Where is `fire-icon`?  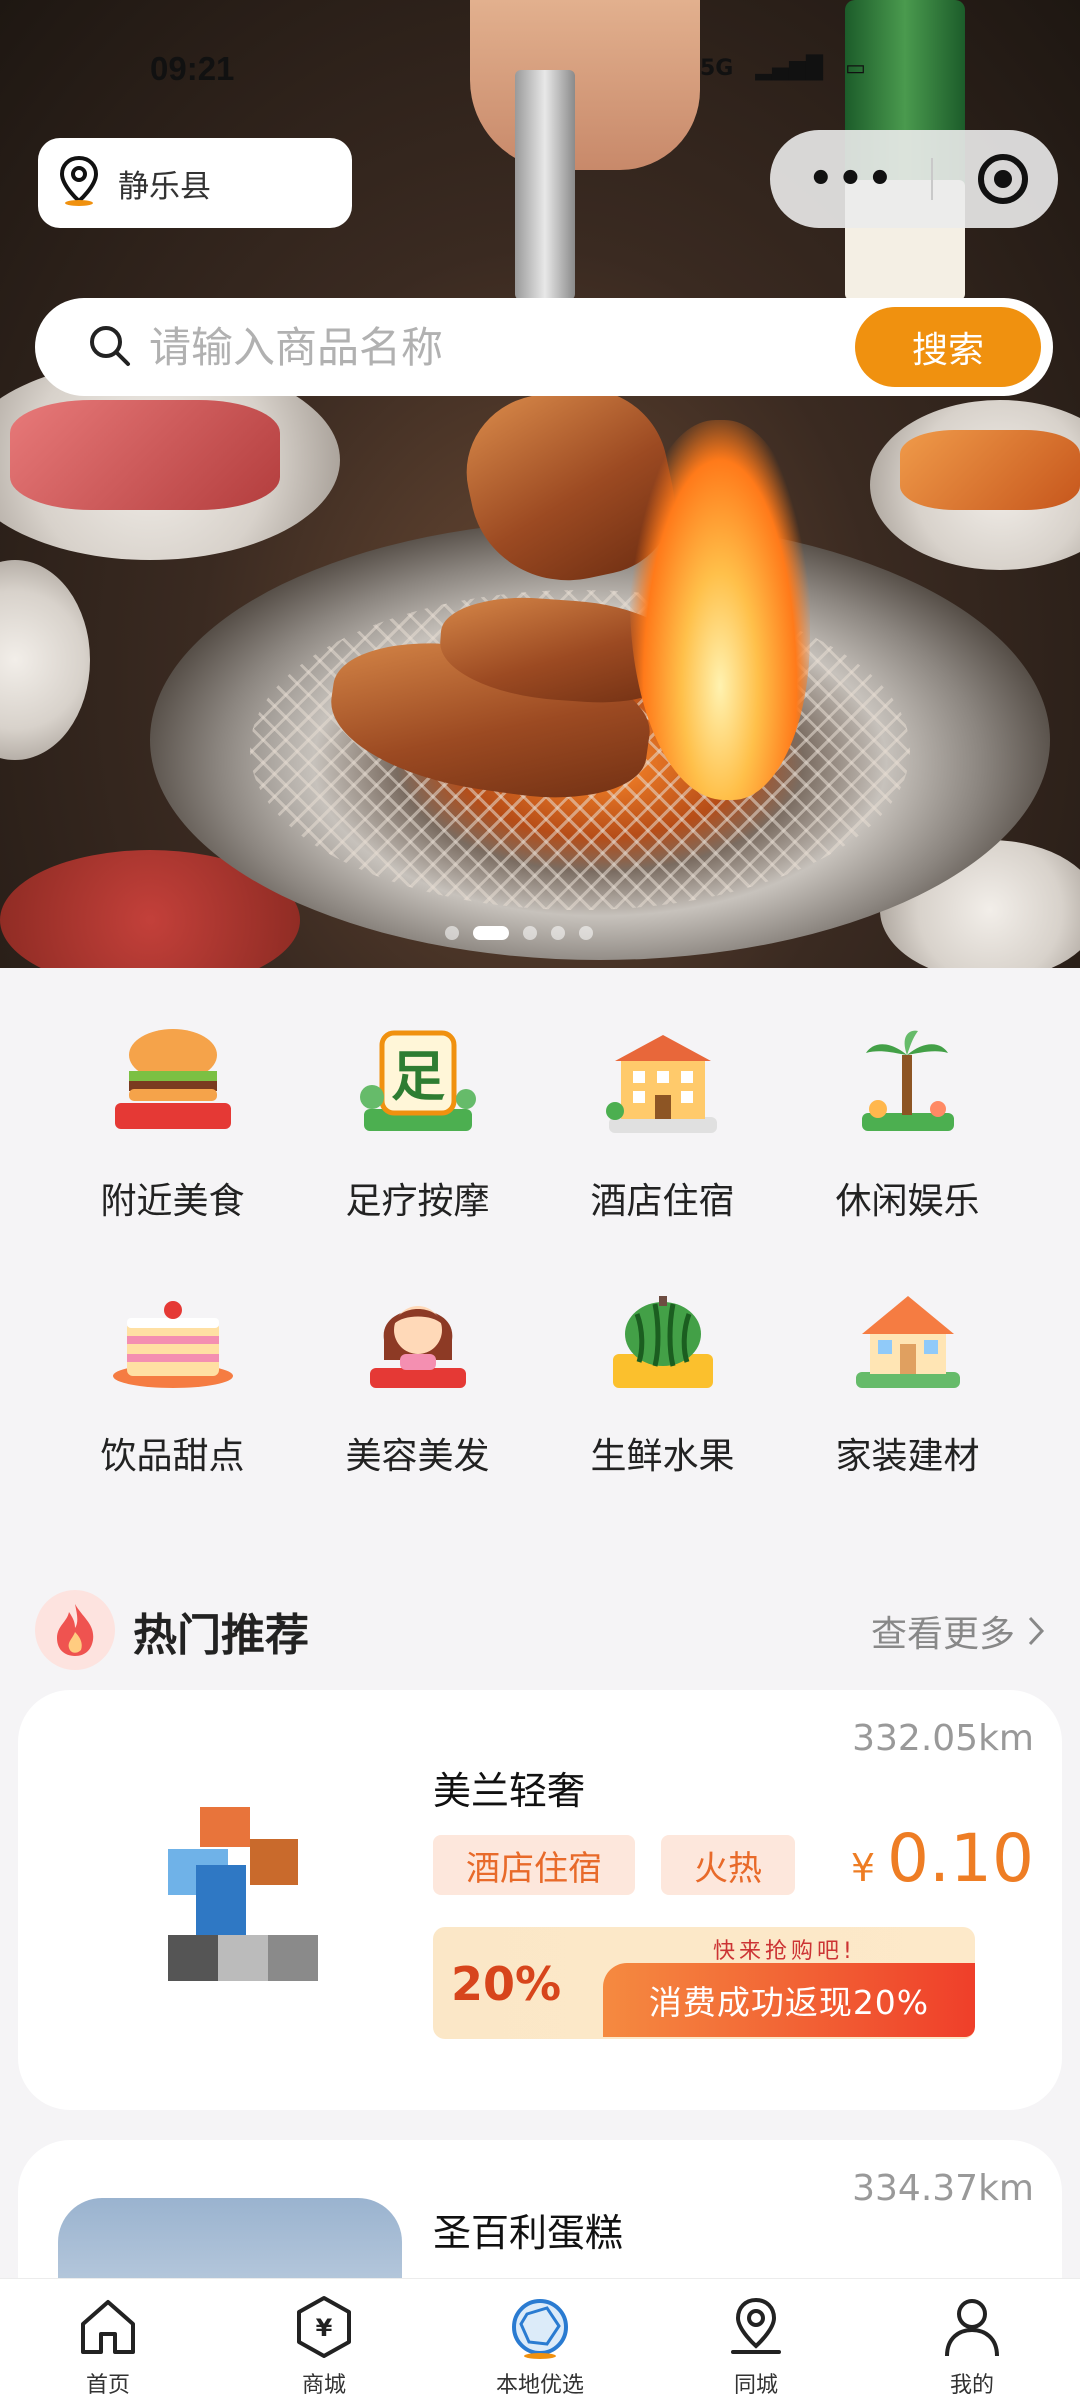 fire-icon is located at coordinates (75, 1630).